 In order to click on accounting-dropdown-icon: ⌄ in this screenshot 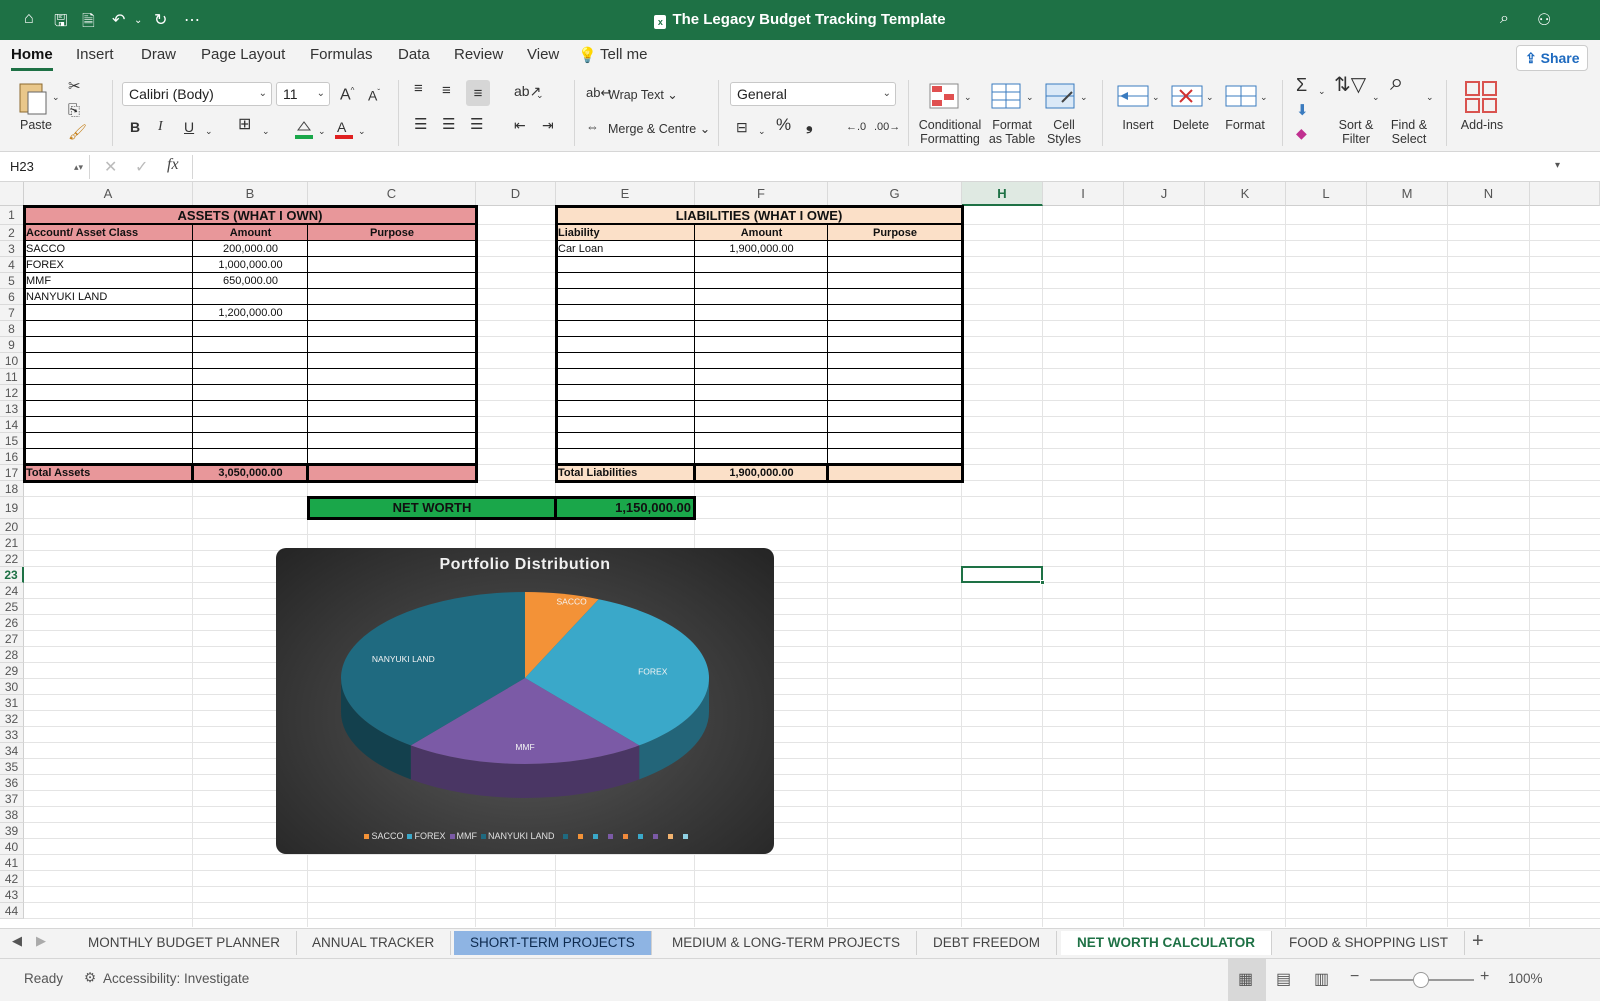, I will do `click(762, 131)`.